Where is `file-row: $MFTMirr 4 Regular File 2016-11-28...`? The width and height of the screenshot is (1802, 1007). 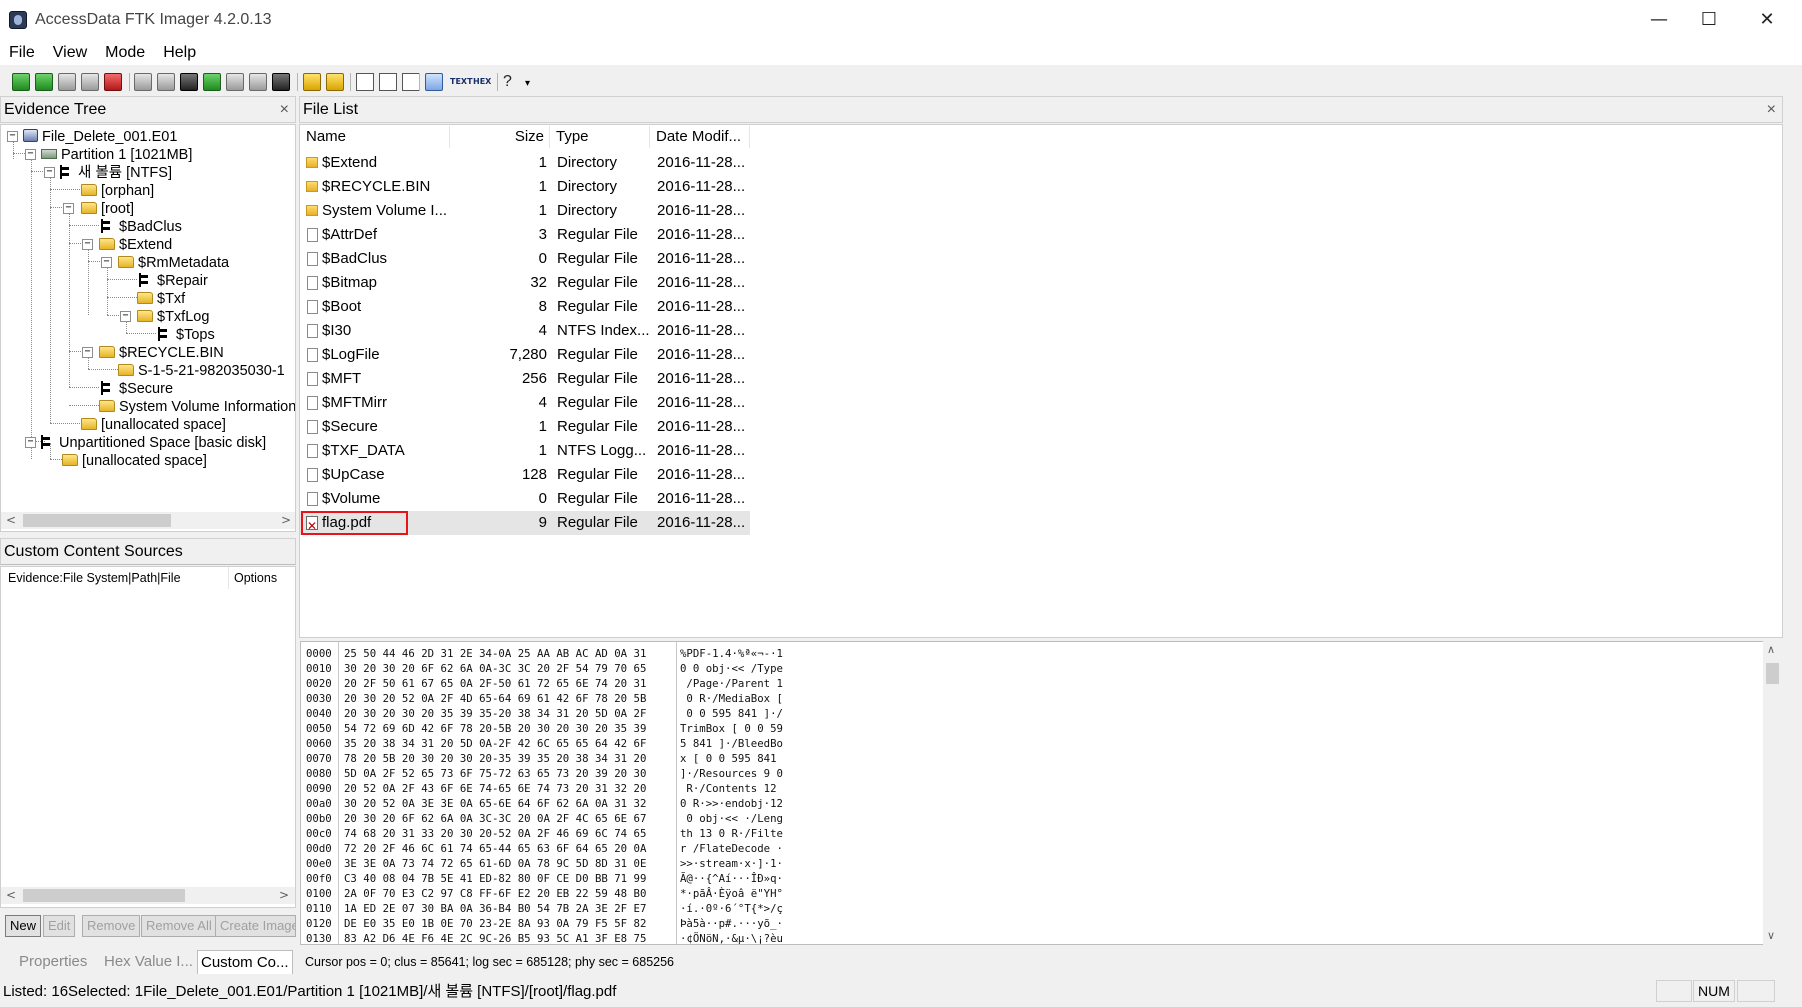 file-row: $MFTMirr 4 Regular File 2016-11-28... is located at coordinates (525, 403).